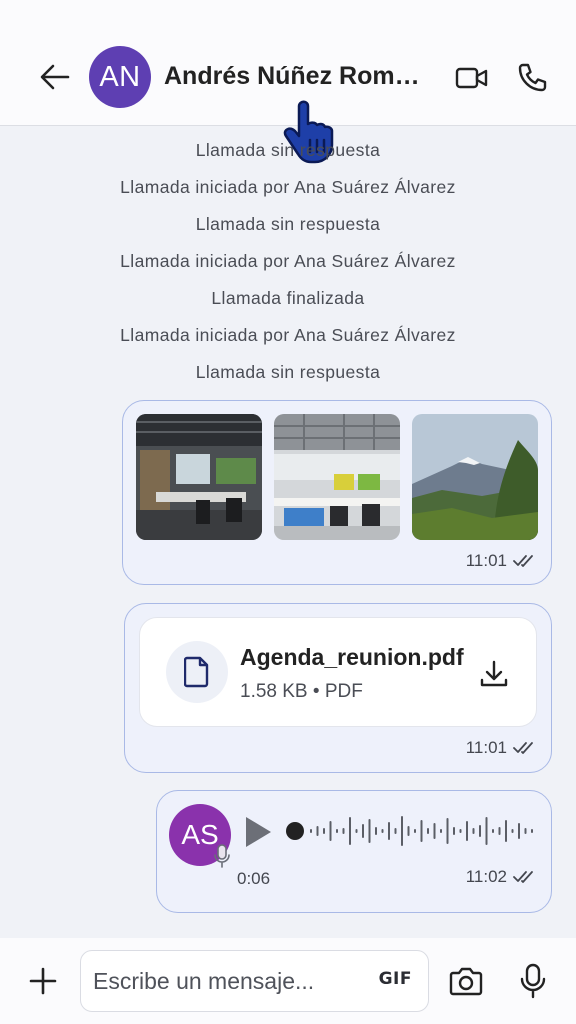 This screenshot has width=576, height=1024. I want to click on camera-button, so click(466, 981).